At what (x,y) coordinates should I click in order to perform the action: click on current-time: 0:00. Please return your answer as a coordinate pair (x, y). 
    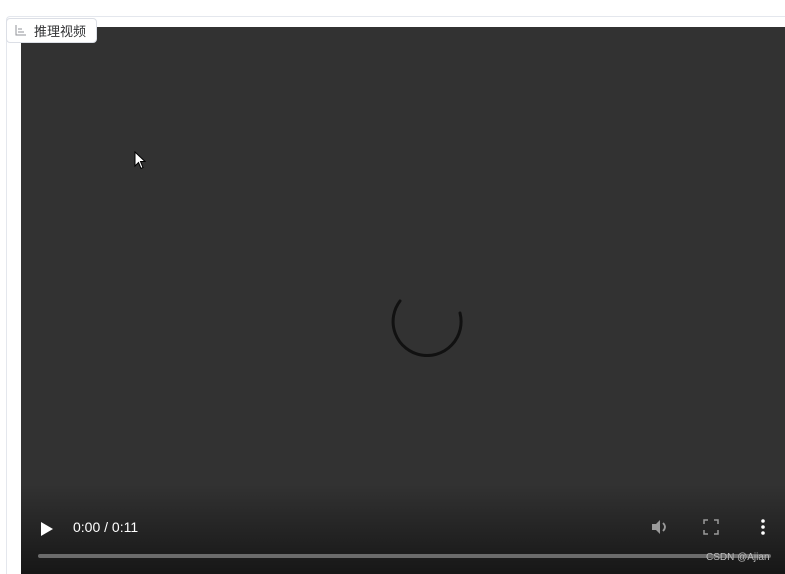
    Looking at the image, I should click on (87, 527).